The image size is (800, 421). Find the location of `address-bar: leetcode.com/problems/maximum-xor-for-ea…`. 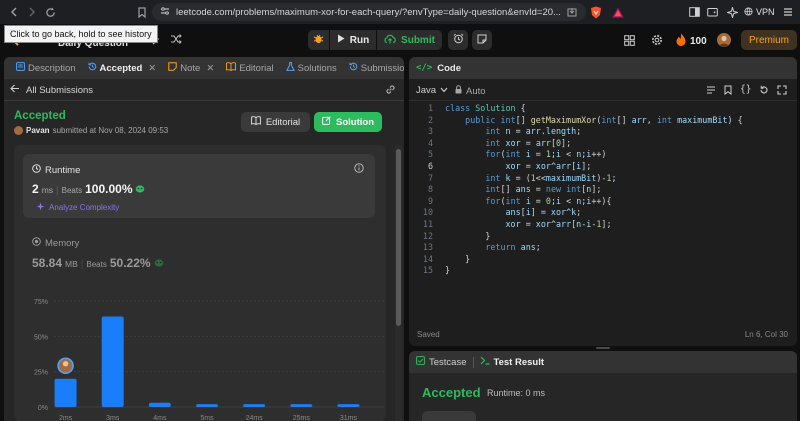

address-bar: leetcode.com/problems/maximum-xor-for-ea… is located at coordinates (369, 12).